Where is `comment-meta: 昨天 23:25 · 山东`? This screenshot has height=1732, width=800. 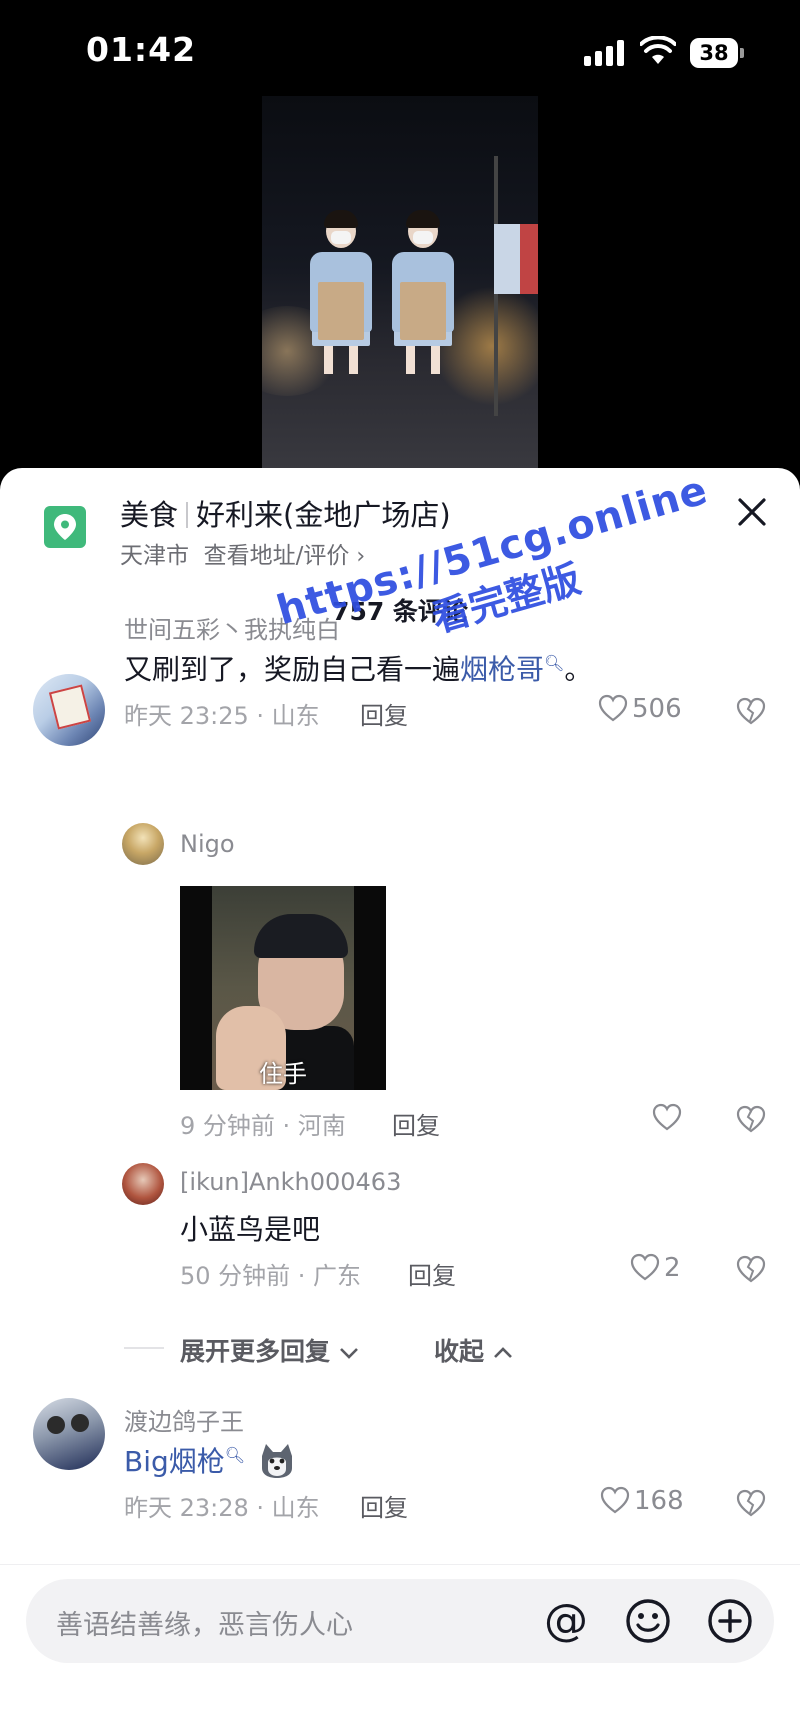
comment-meta: 昨天 23:25 · 山东 is located at coordinates (222, 716).